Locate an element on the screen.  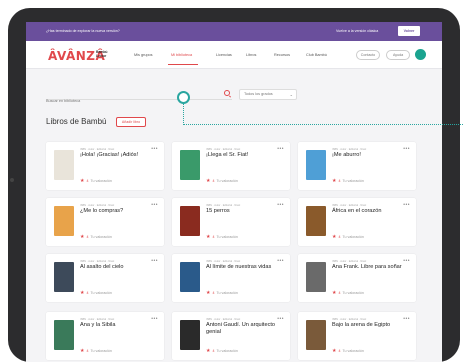
classic-version-link: Vuelve a la versión clásica is located at coordinates (357, 31).